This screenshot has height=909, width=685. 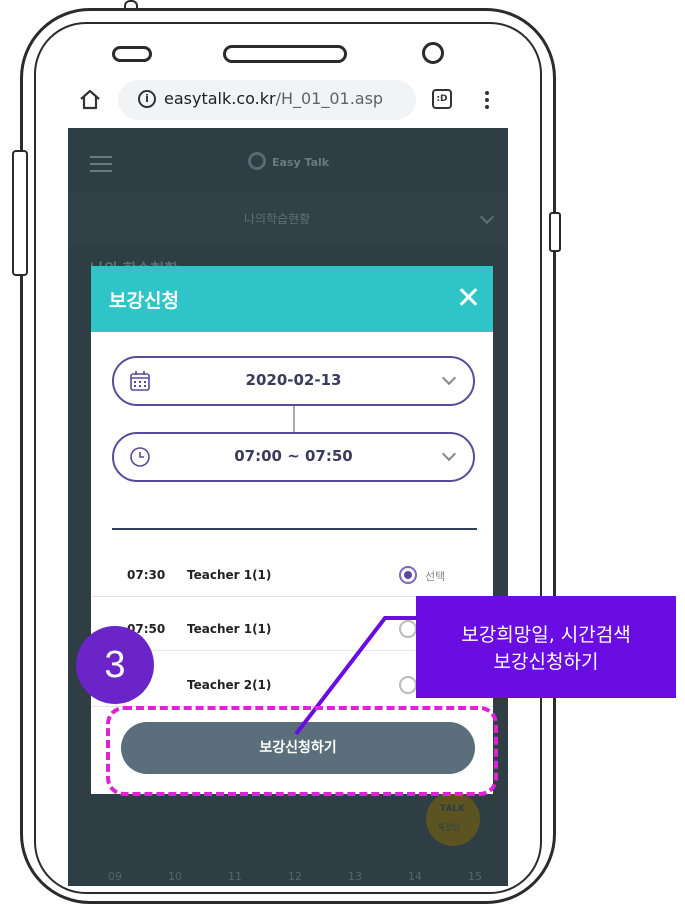 I want to click on hour-label: 15, so click(x=475, y=876).